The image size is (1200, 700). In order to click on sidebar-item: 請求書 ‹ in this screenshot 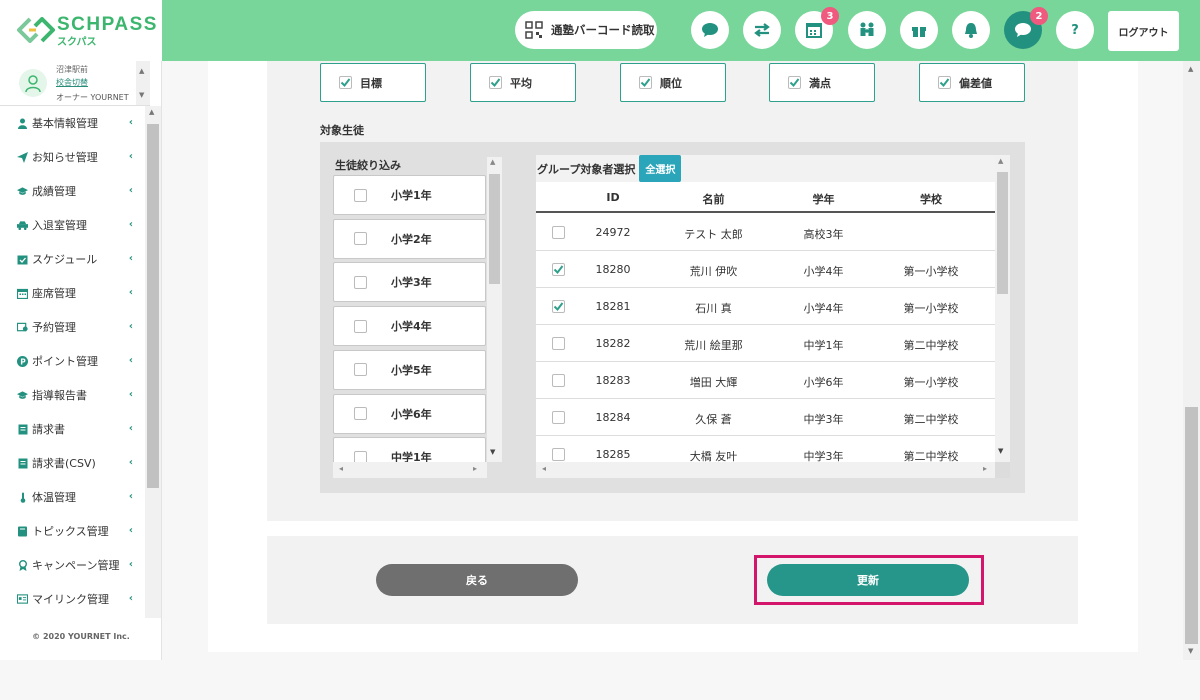, I will do `click(72, 429)`.